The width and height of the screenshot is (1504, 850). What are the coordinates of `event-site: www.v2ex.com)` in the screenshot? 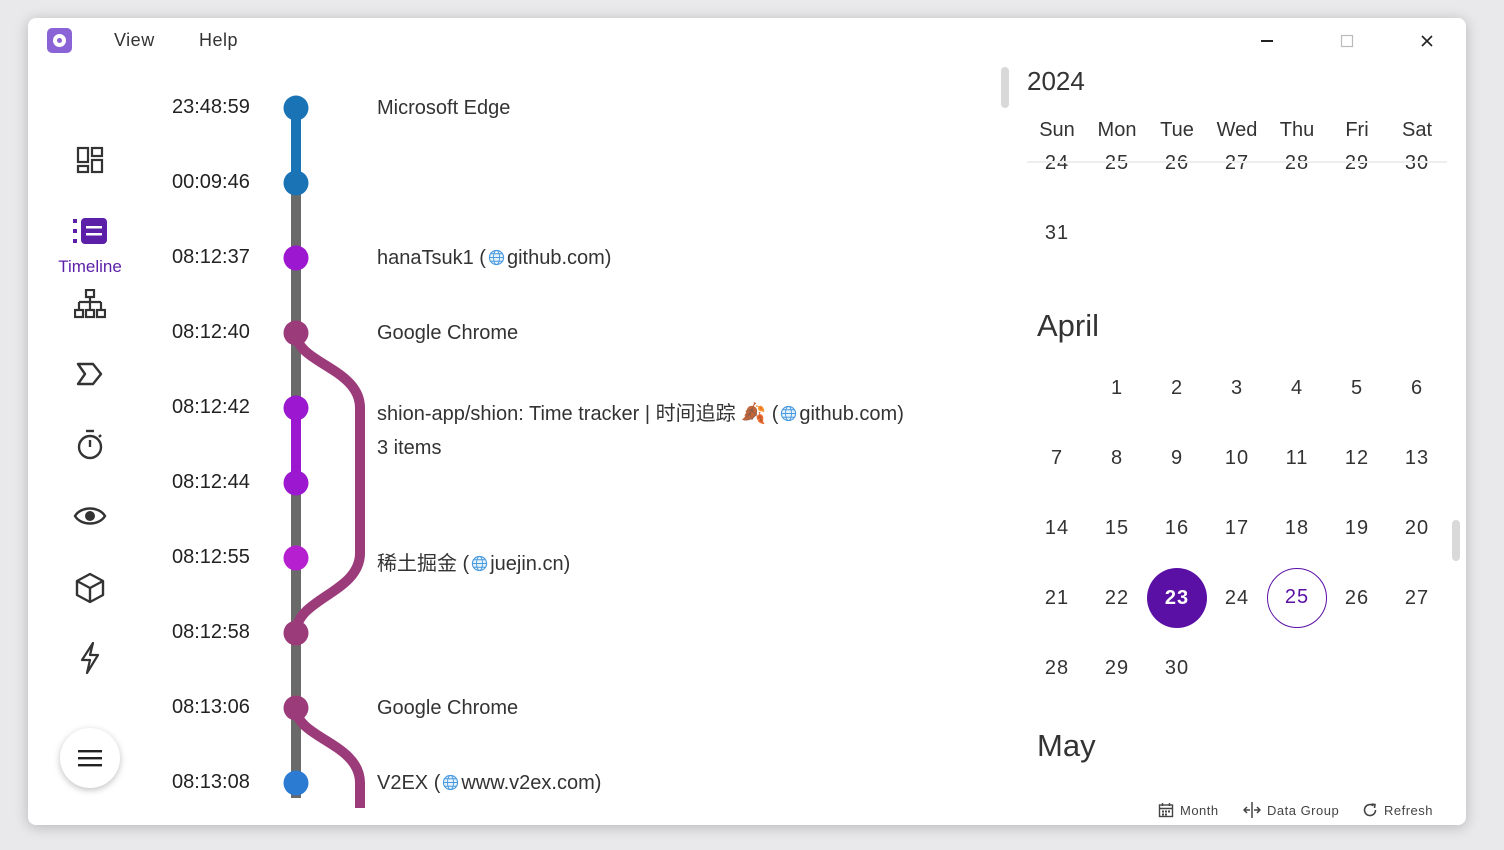 It's located at (531, 783).